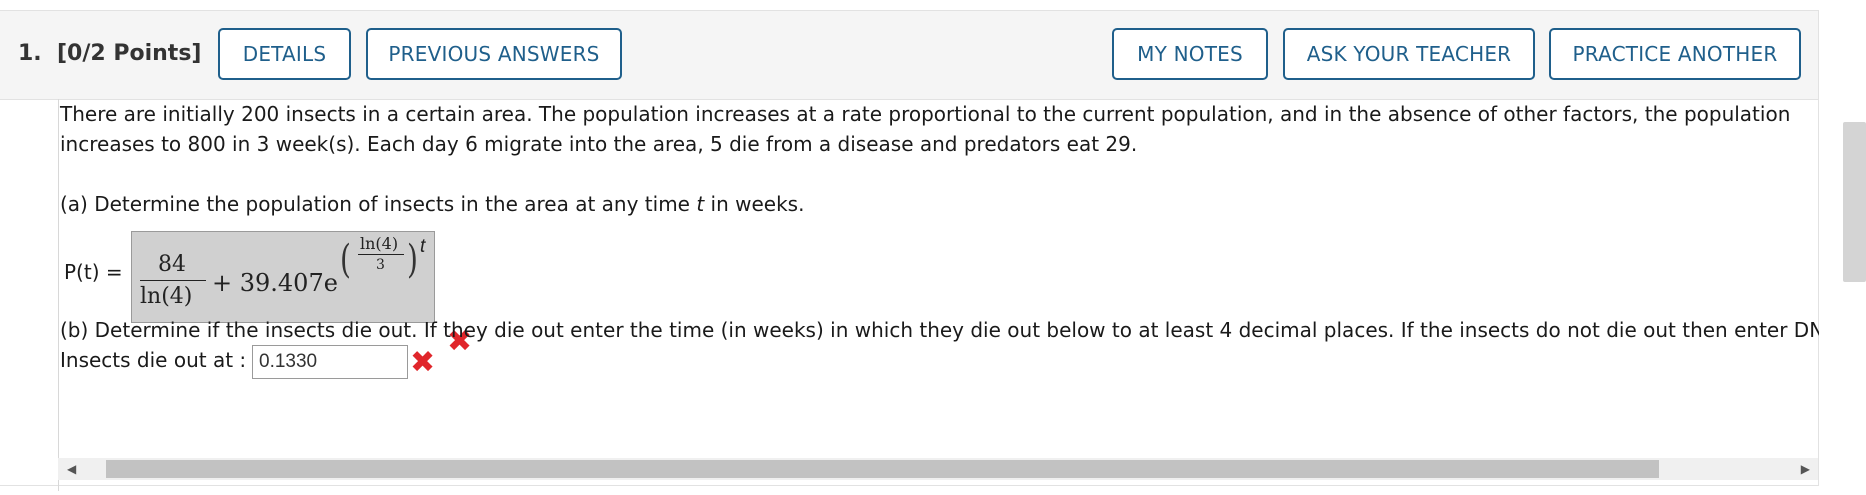  What do you see at coordinates (166, 296) in the screenshot?
I see `fraction-denominator: ln(4)` at bounding box center [166, 296].